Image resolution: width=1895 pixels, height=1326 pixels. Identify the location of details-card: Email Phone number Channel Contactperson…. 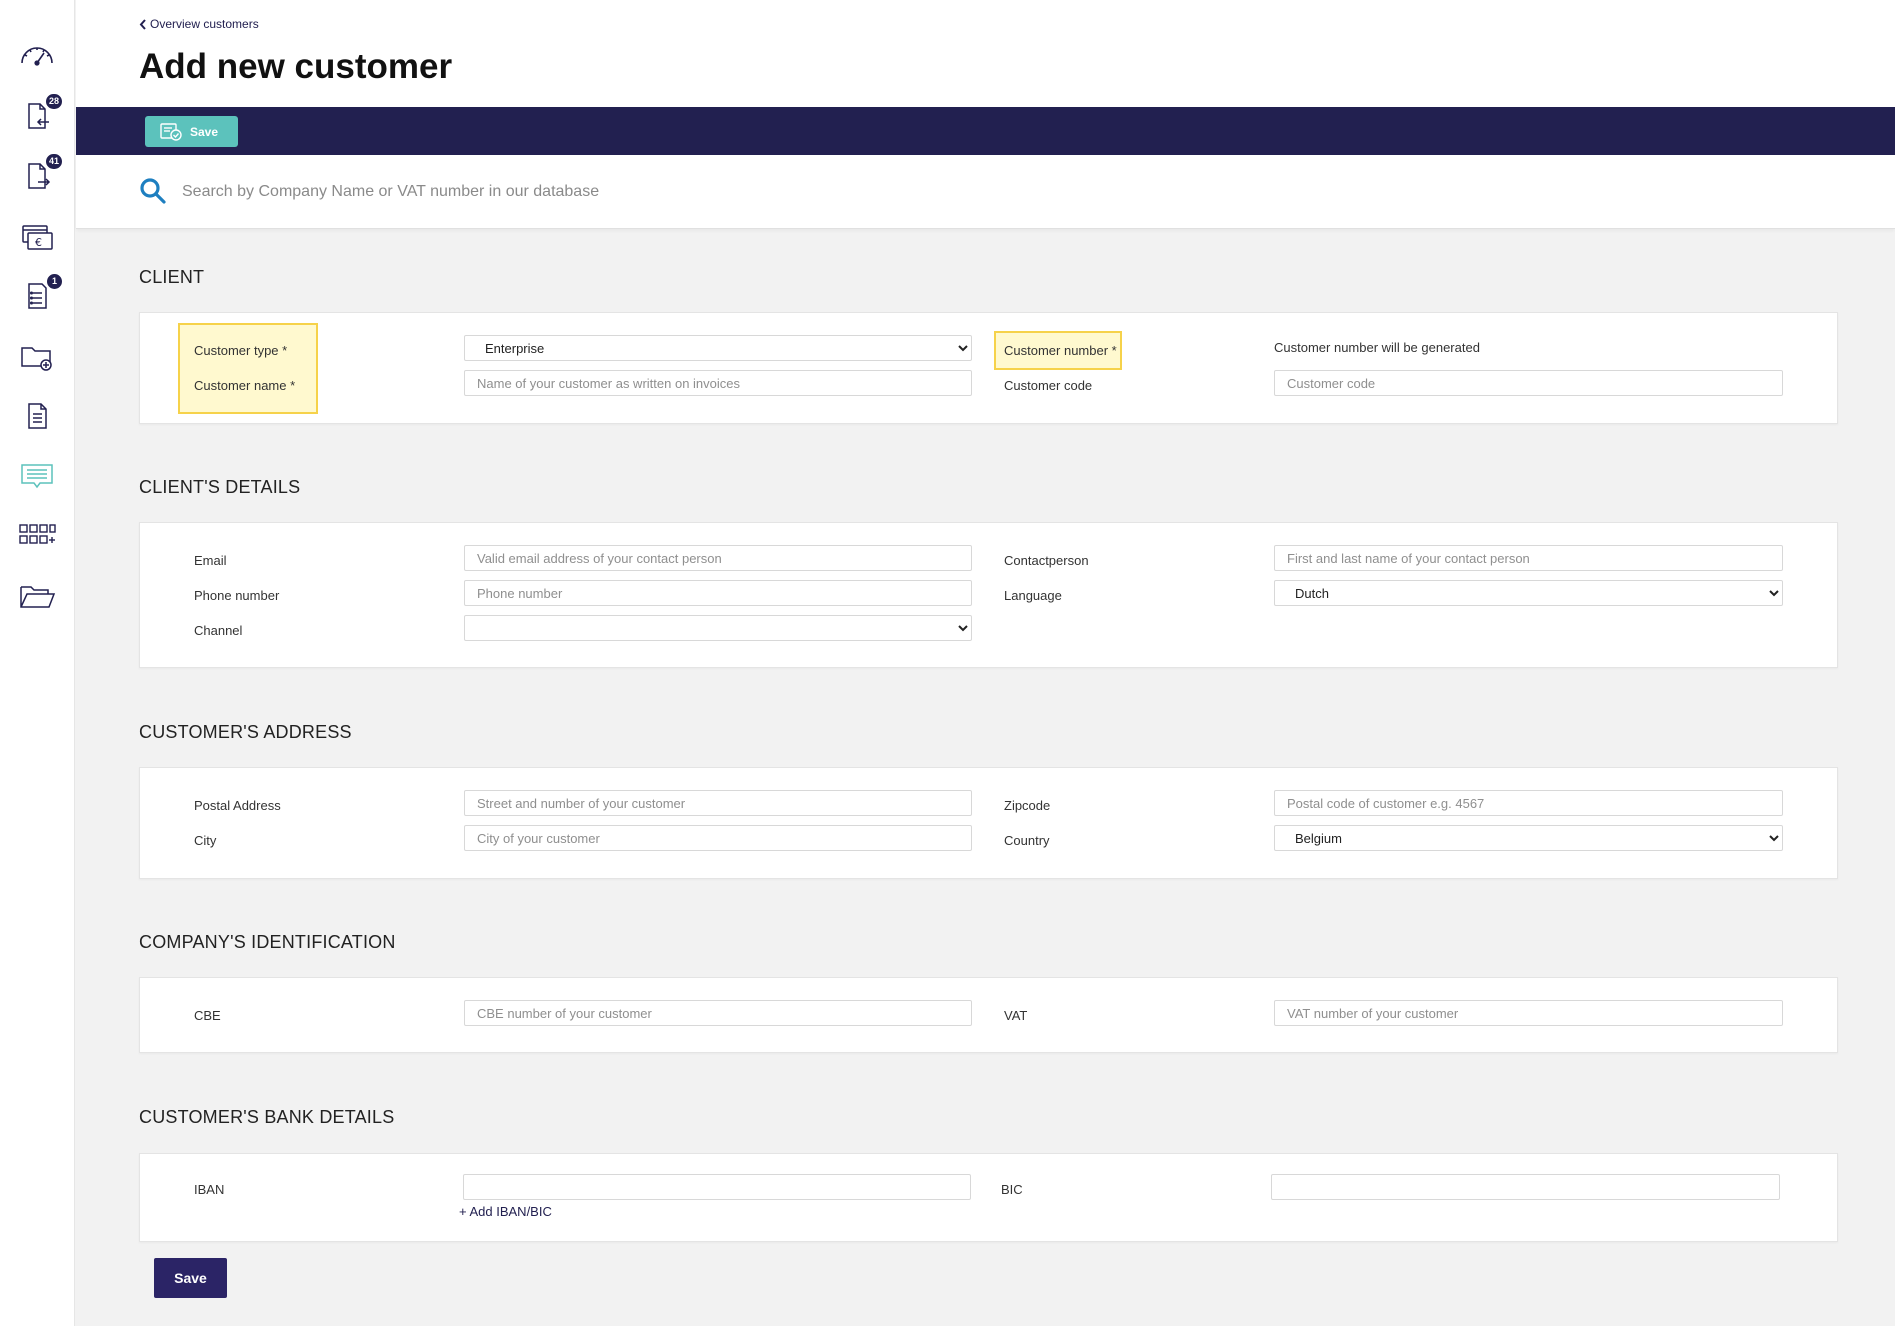
(988, 595).